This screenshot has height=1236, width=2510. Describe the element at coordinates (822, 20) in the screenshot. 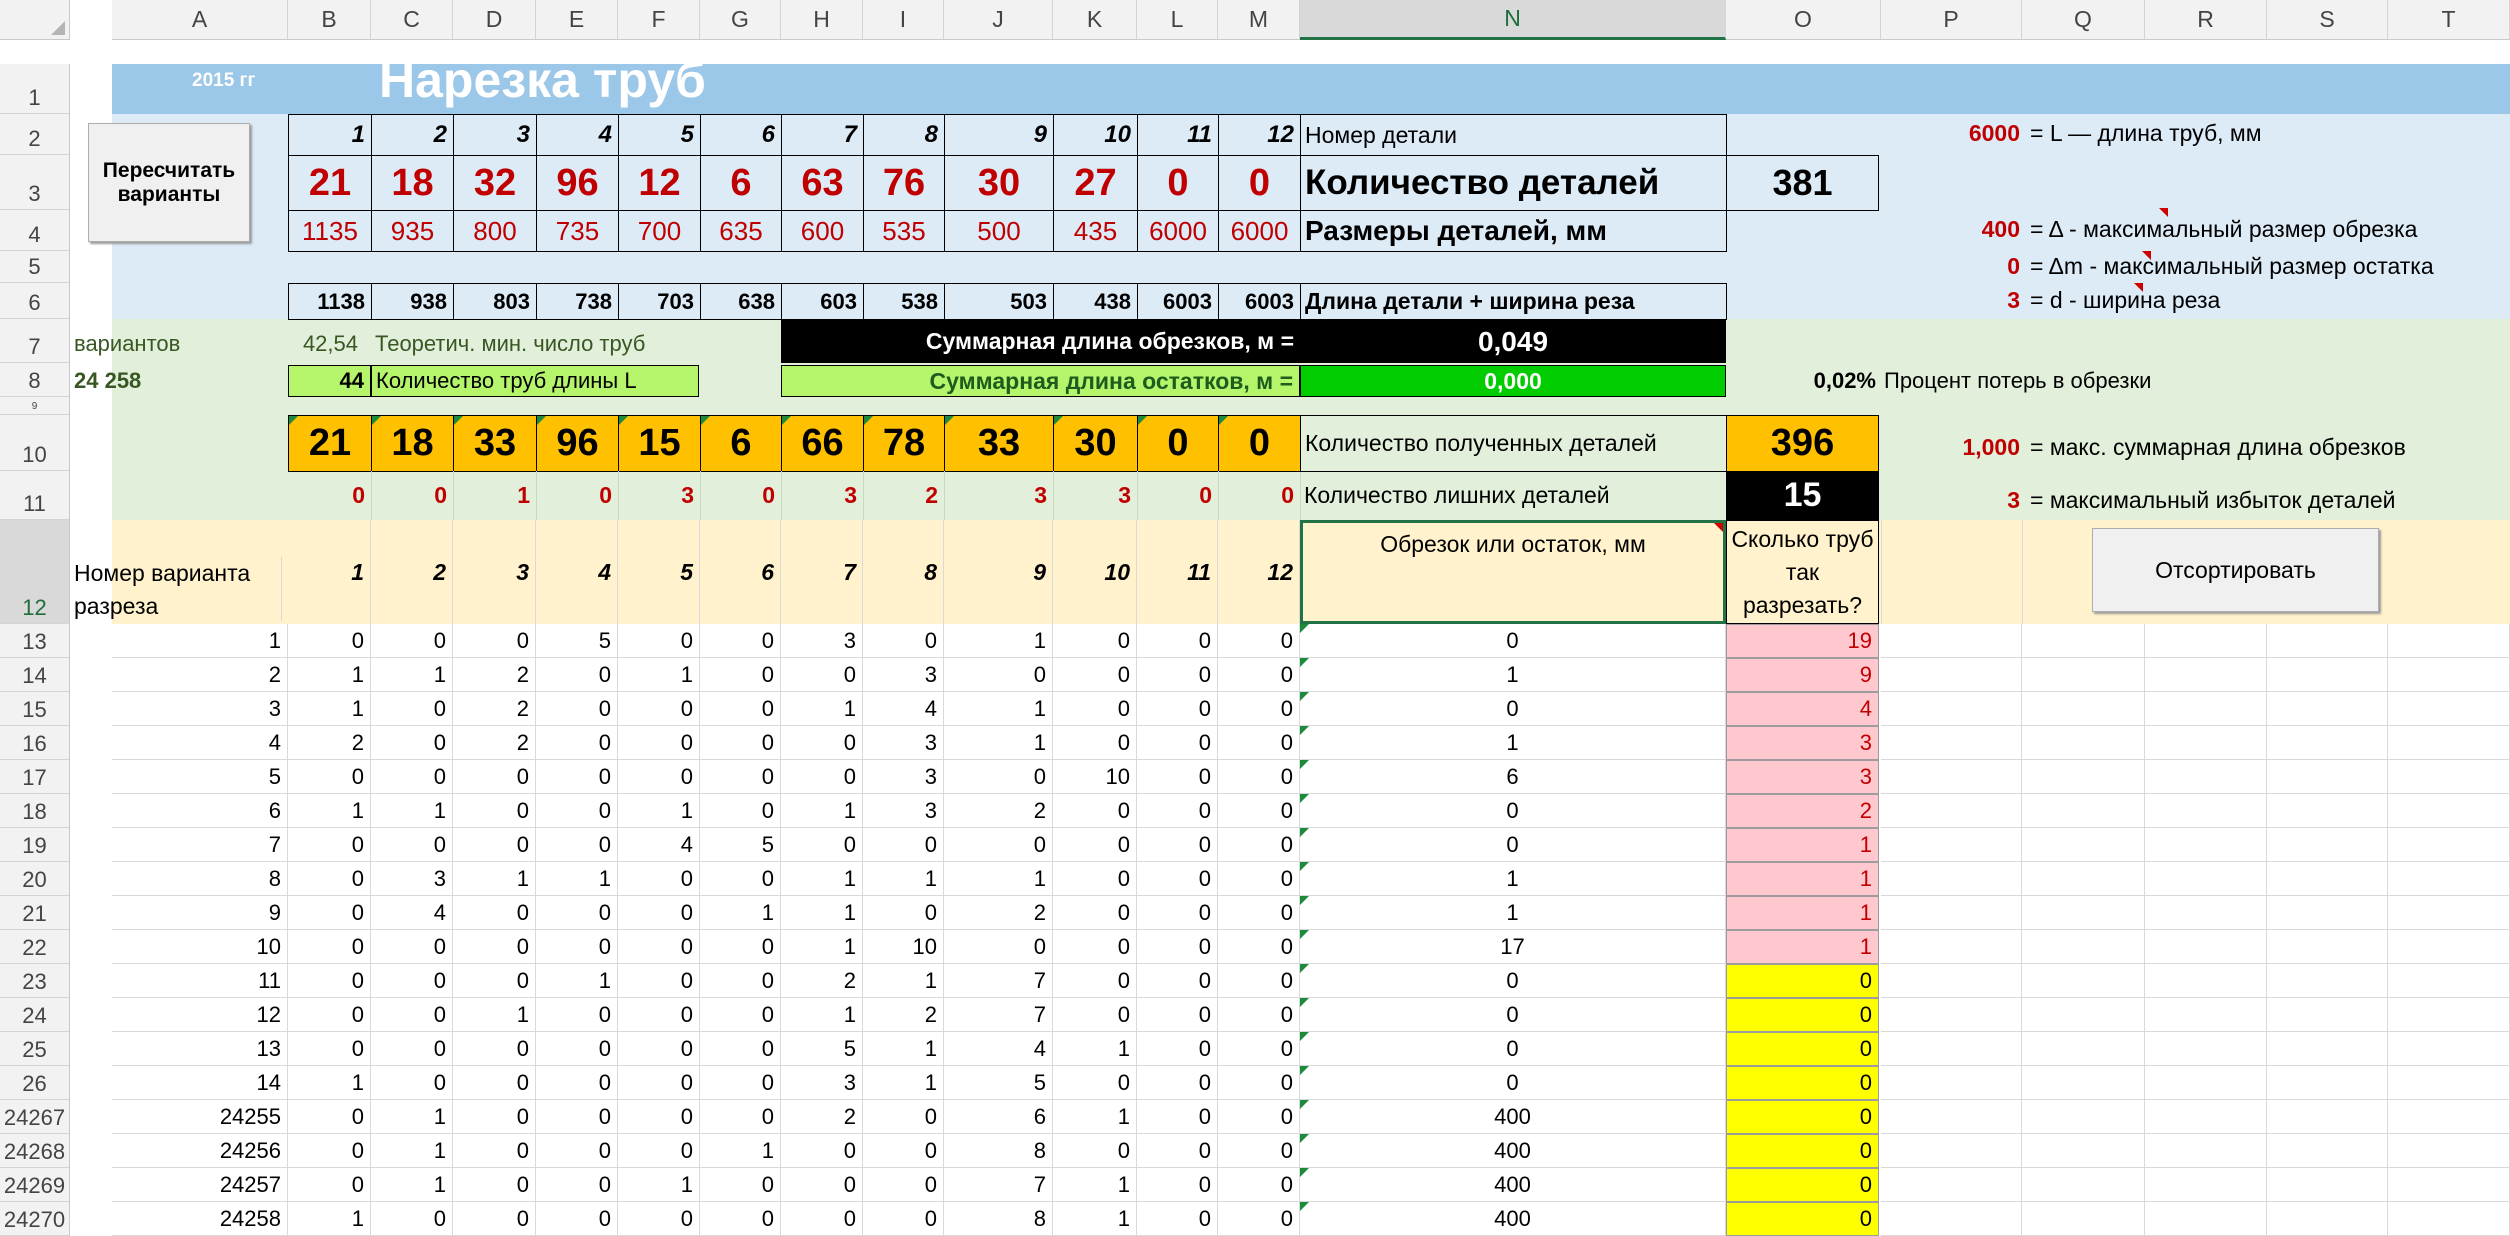

I see `column-header-h: H` at that location.